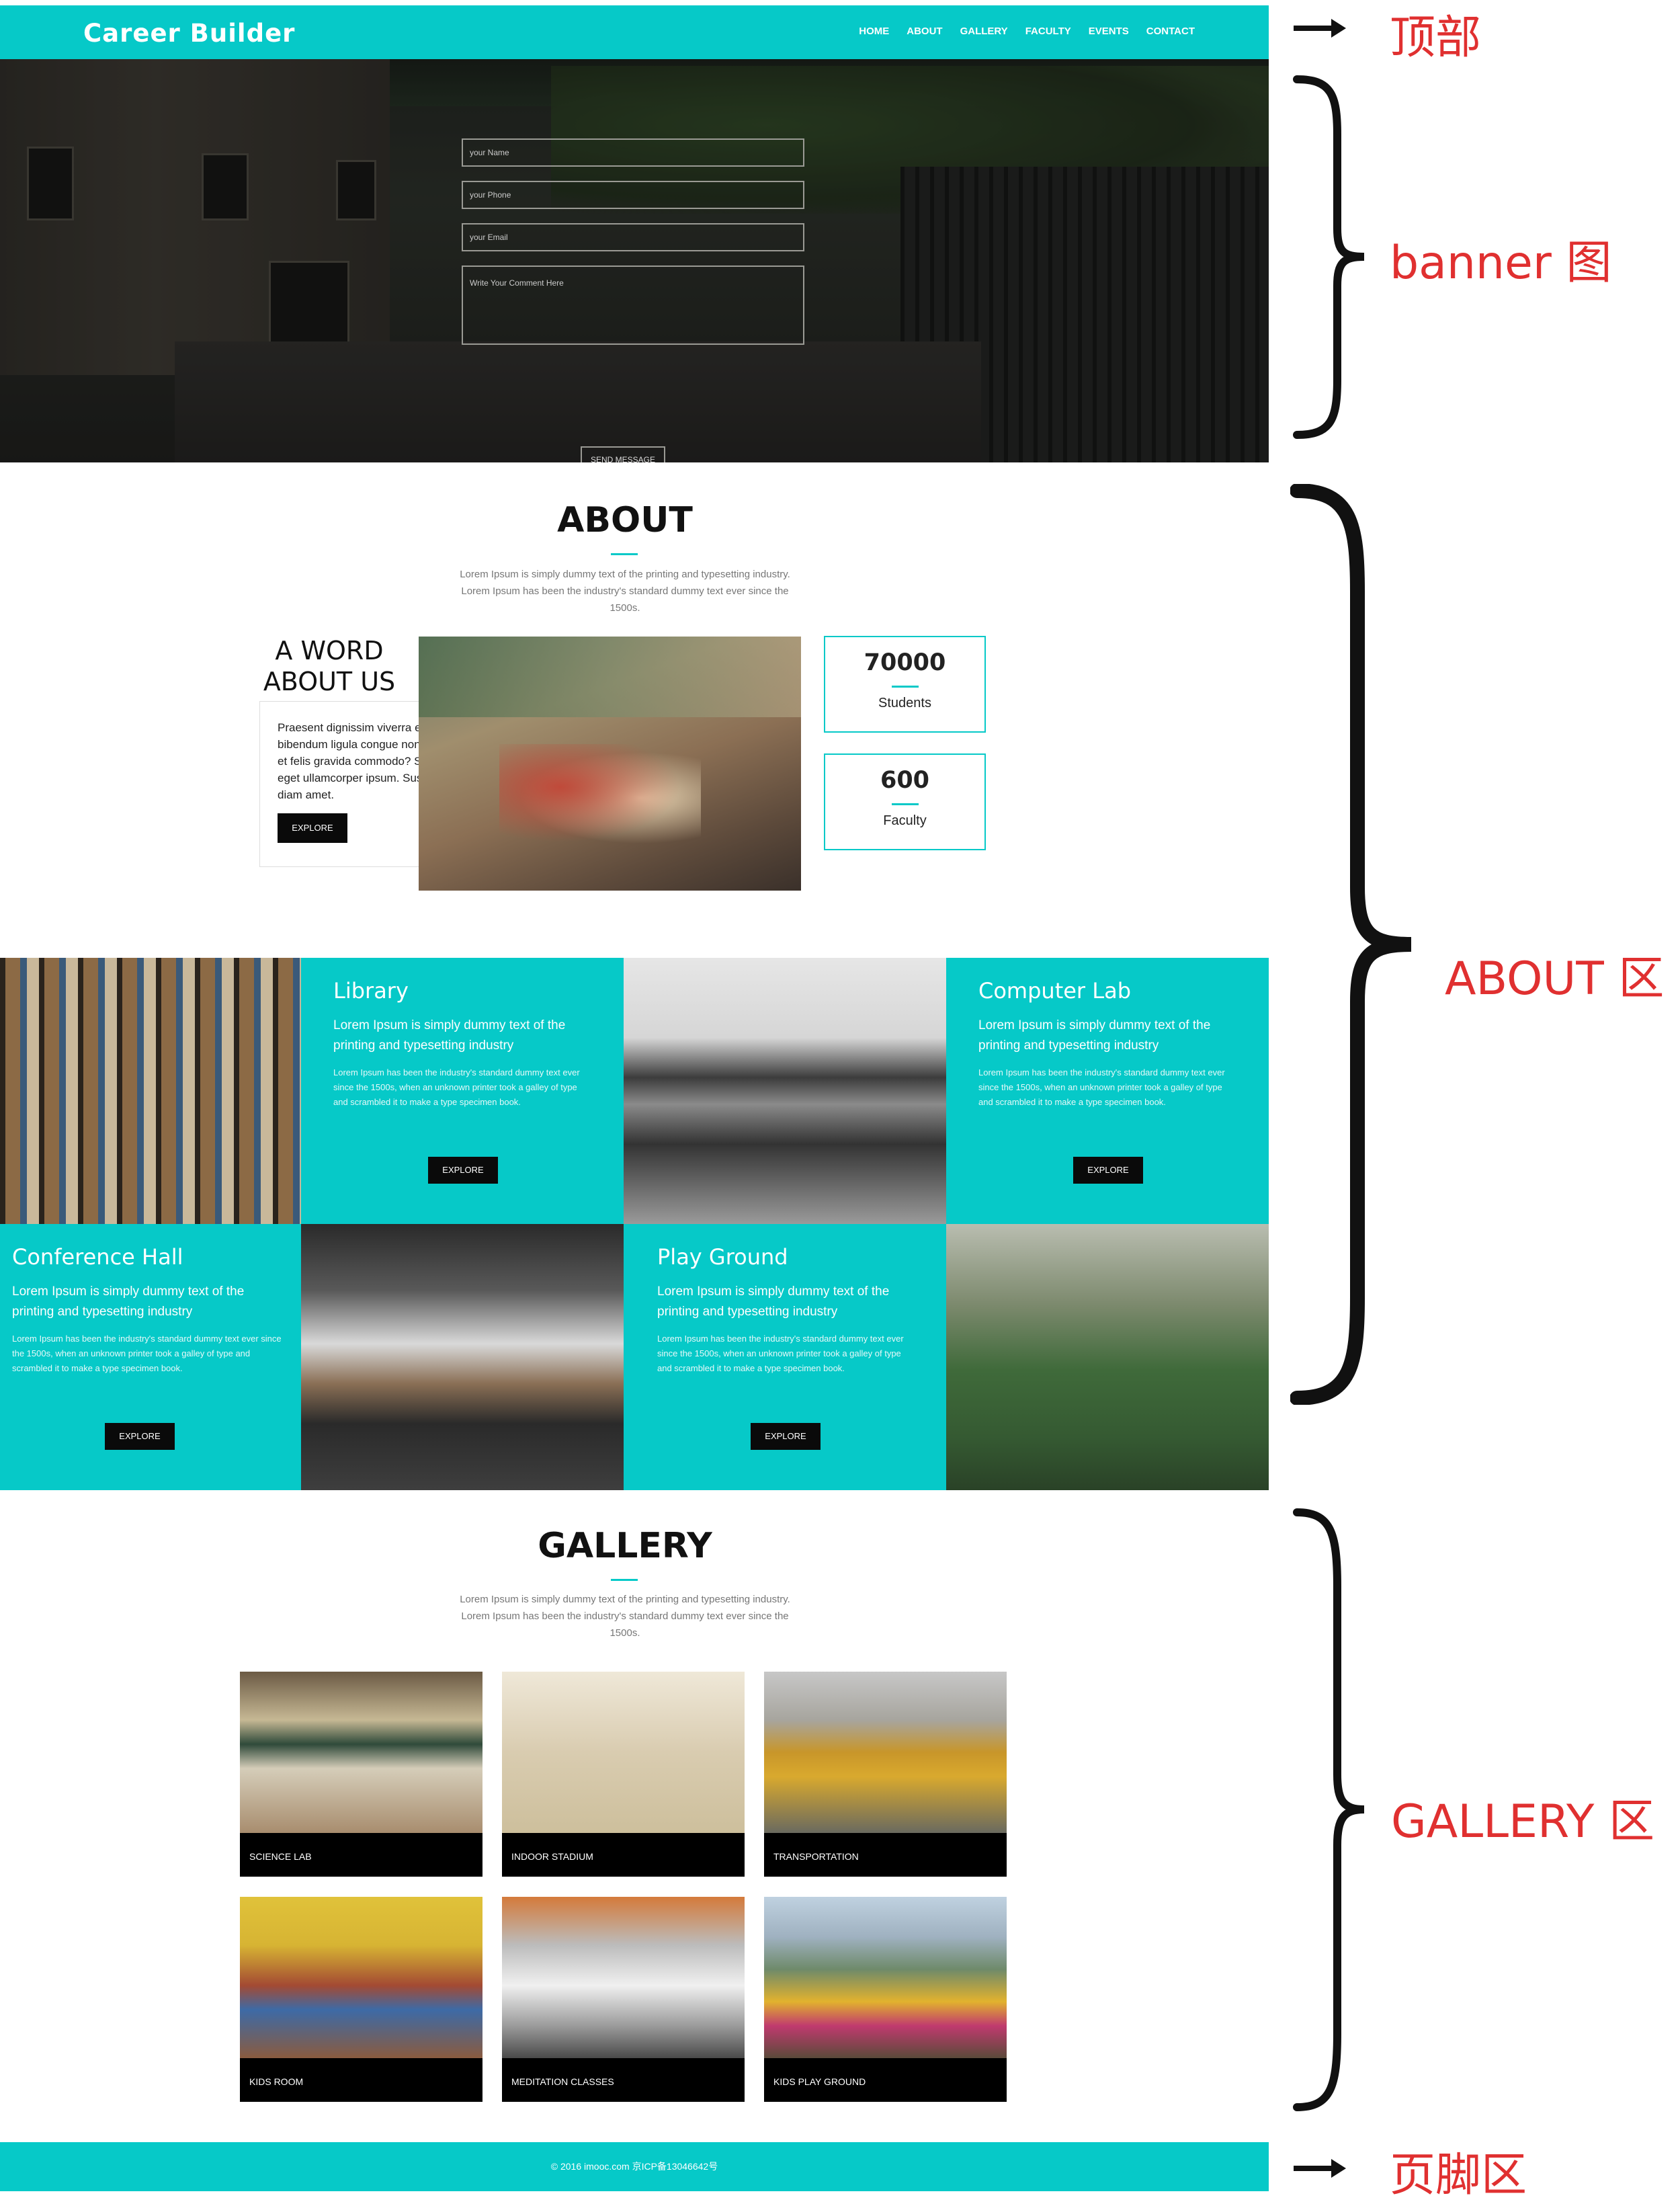 Image resolution: width=1680 pixels, height=2204 pixels. What do you see at coordinates (361, 1752) in the screenshot?
I see `science-lab-photo` at bounding box center [361, 1752].